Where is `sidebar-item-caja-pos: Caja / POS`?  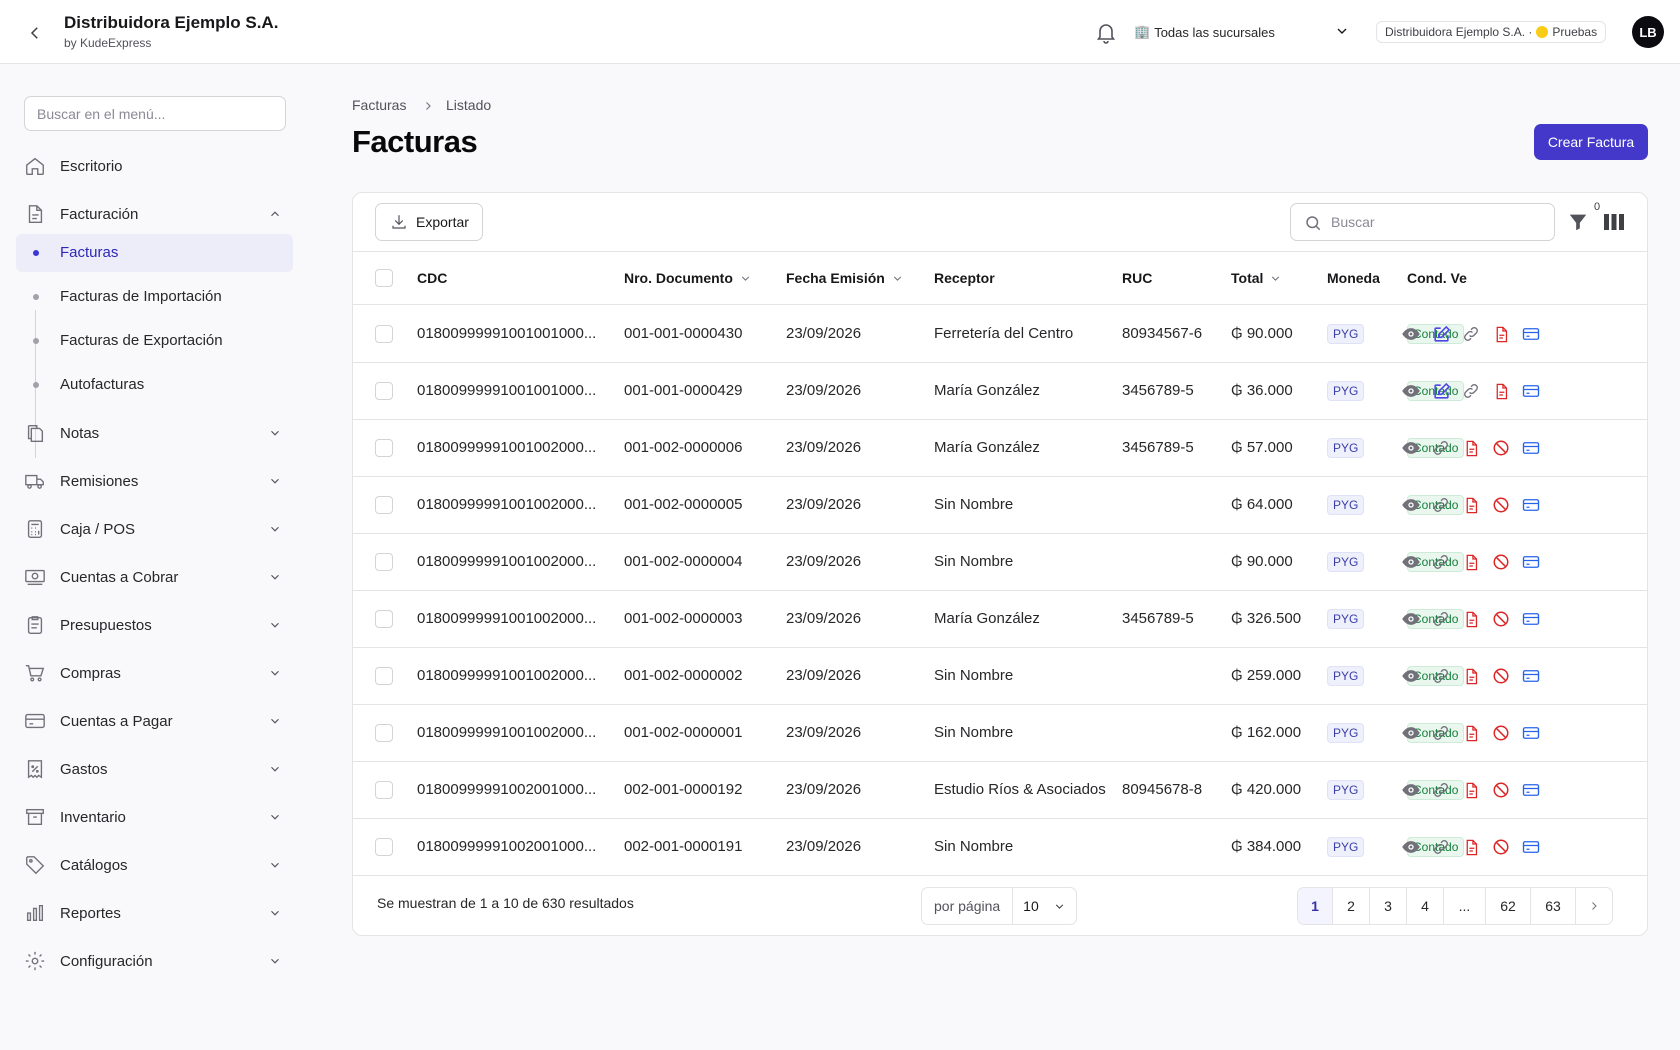
sidebar-item-caja-pos: Caja / POS is located at coordinates (154, 529).